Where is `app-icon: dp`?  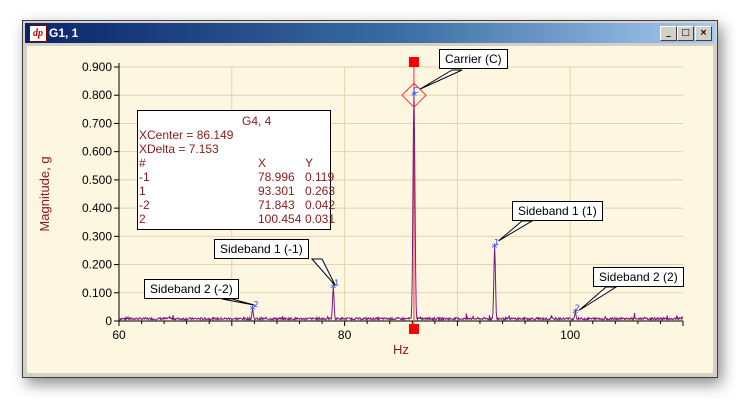 app-icon: dp is located at coordinates (38, 33).